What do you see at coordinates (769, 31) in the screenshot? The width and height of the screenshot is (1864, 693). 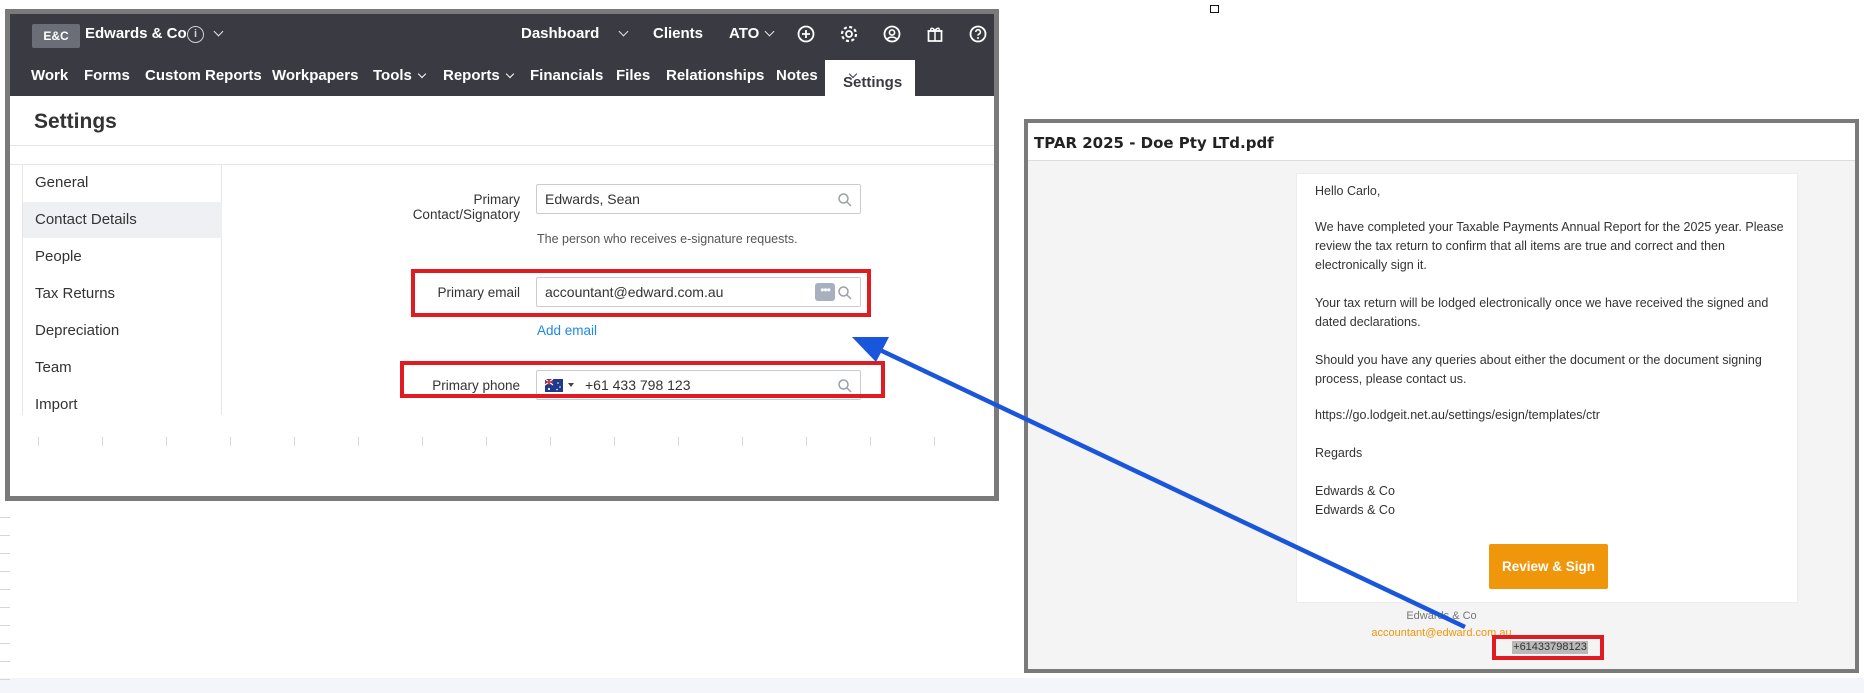 I see `ato-chevron-down-icon` at bounding box center [769, 31].